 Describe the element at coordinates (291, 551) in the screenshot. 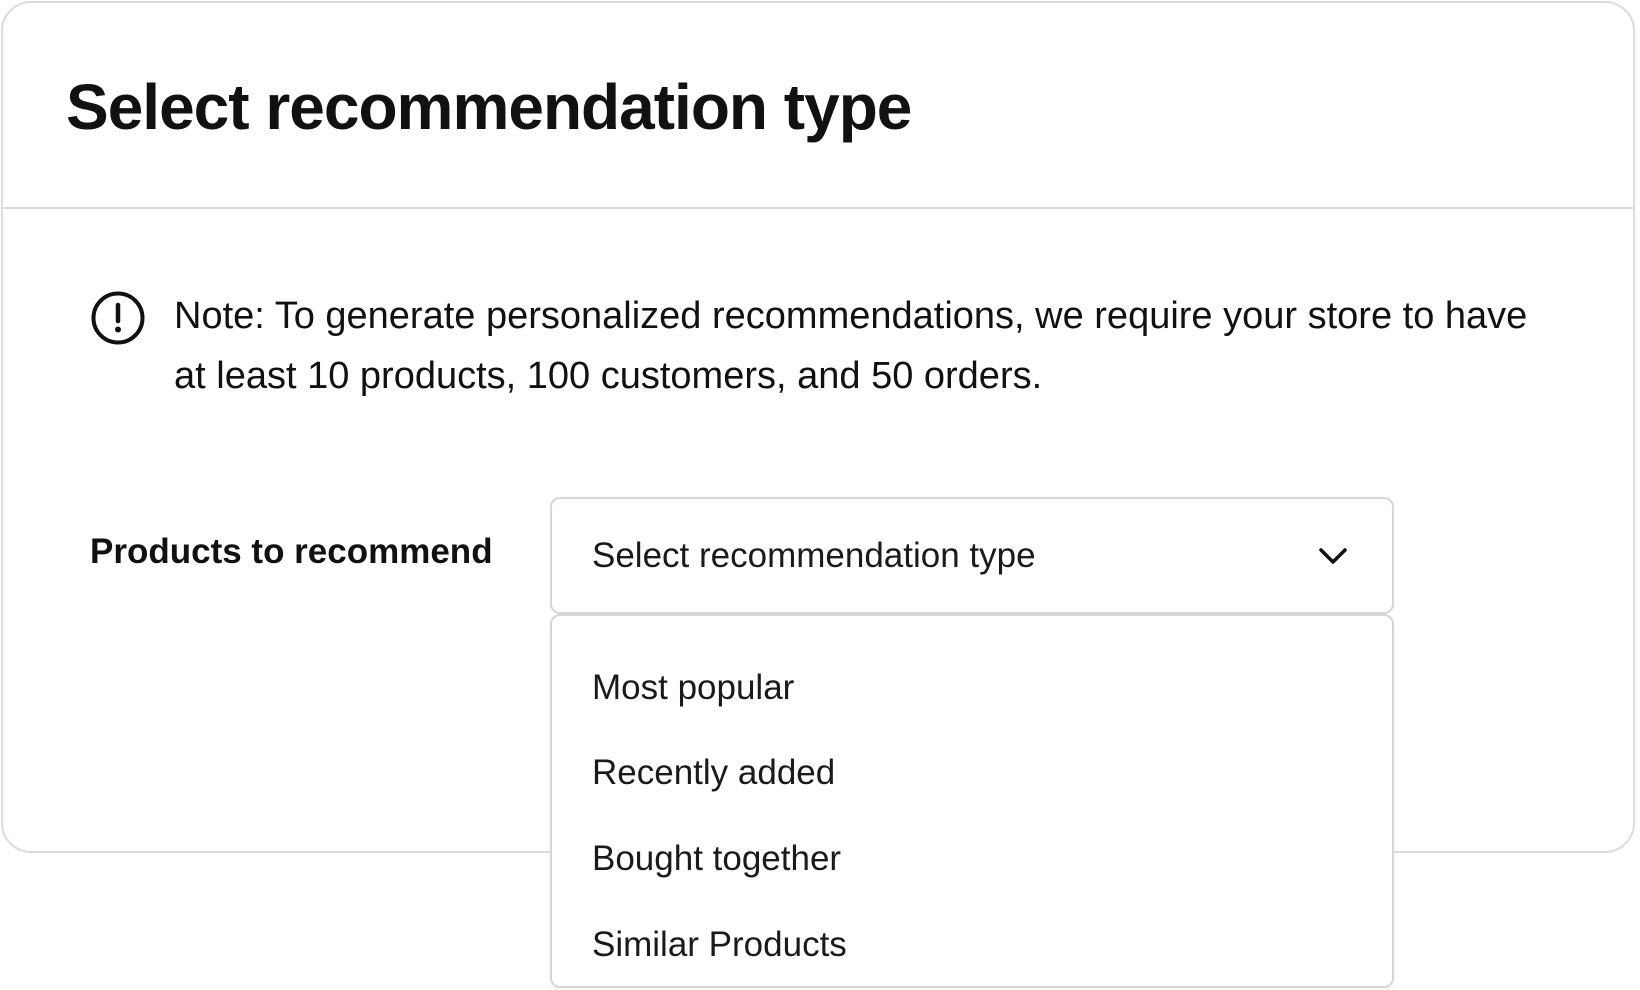

I see `products-to-recommend-label: Products to recommend` at that location.